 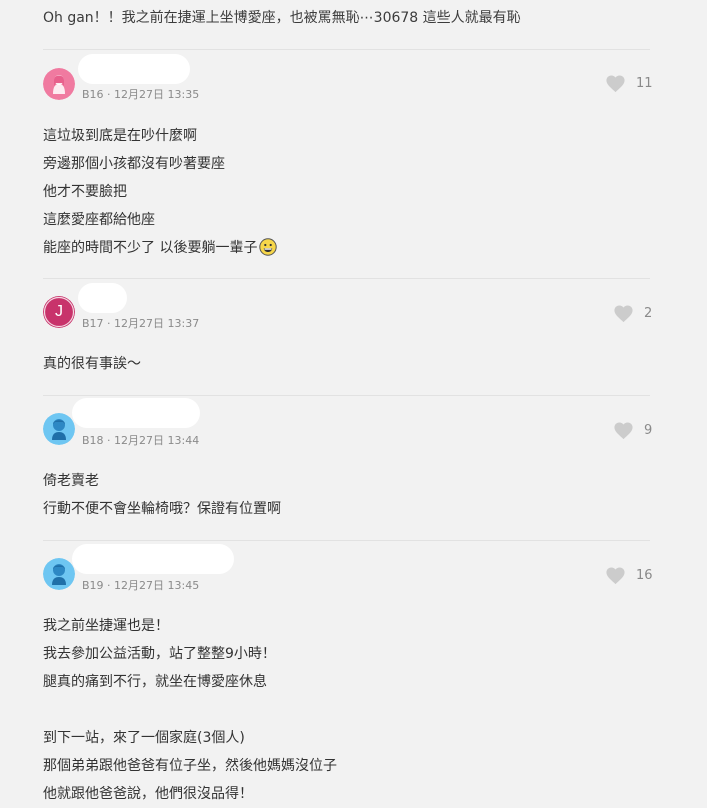 What do you see at coordinates (120, 136) in the screenshot?
I see `comment-line: 這垃圾到底是在吵什麼啊` at bounding box center [120, 136].